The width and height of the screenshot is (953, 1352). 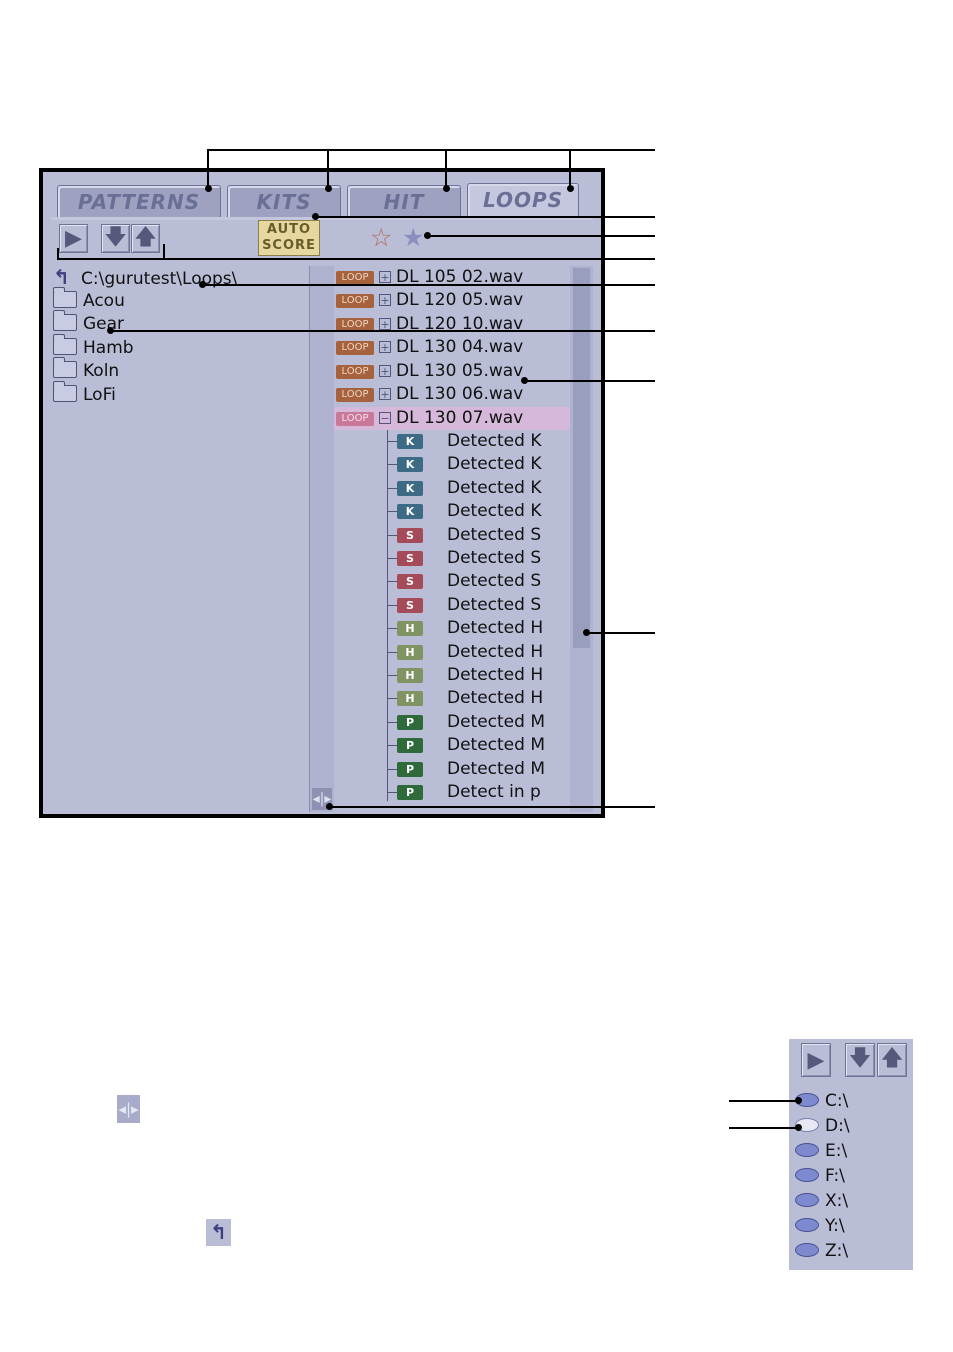 What do you see at coordinates (821, 1151) in the screenshot?
I see `drive-item: E:\` at bounding box center [821, 1151].